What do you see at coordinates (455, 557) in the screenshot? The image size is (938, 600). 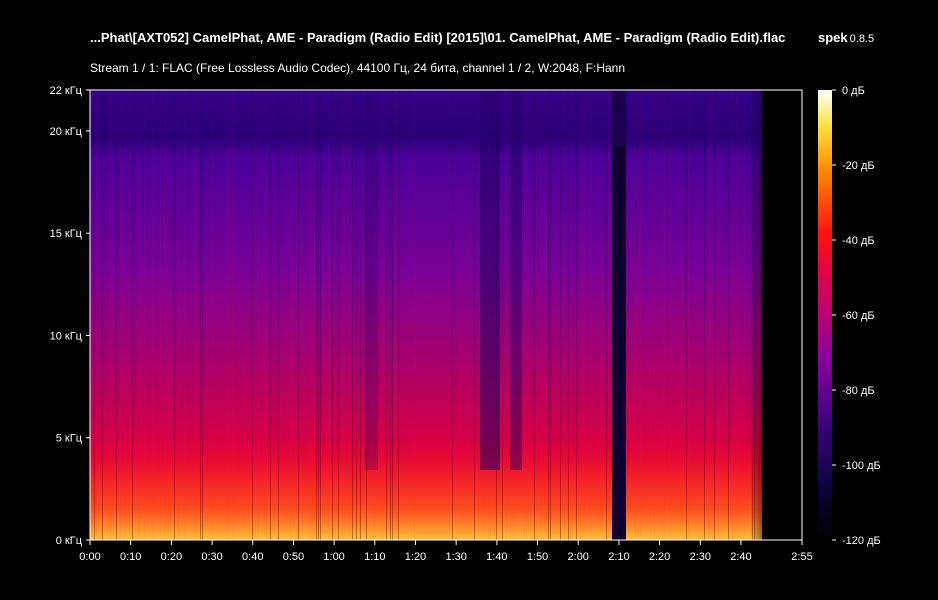 I see `time-tick-label: 1:30` at bounding box center [455, 557].